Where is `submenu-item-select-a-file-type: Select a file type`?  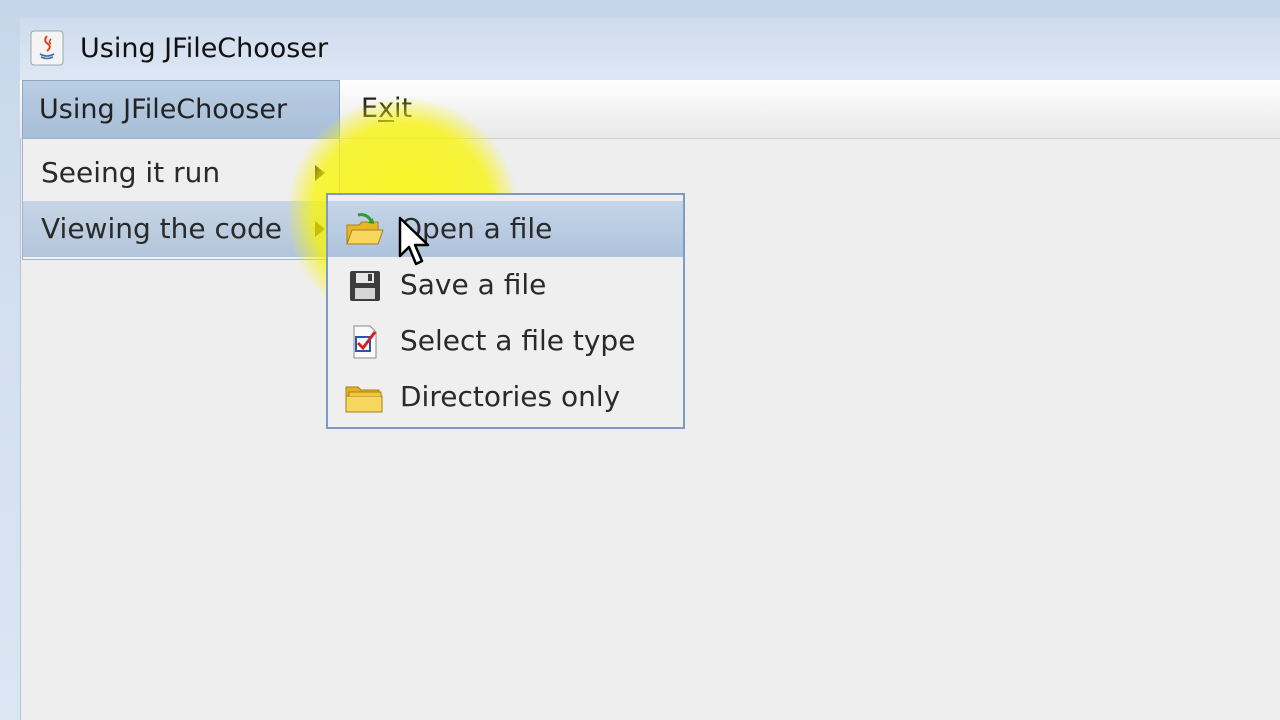
submenu-item-select-a-file-type: Select a file type is located at coordinates (505, 341).